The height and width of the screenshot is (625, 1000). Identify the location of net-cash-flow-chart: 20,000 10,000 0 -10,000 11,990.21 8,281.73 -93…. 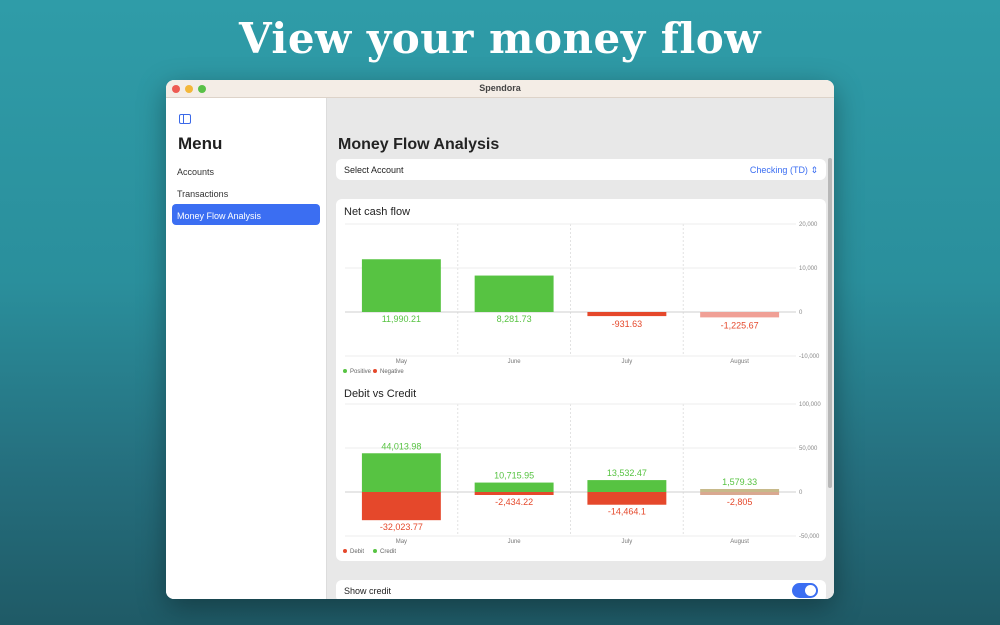
(581, 298).